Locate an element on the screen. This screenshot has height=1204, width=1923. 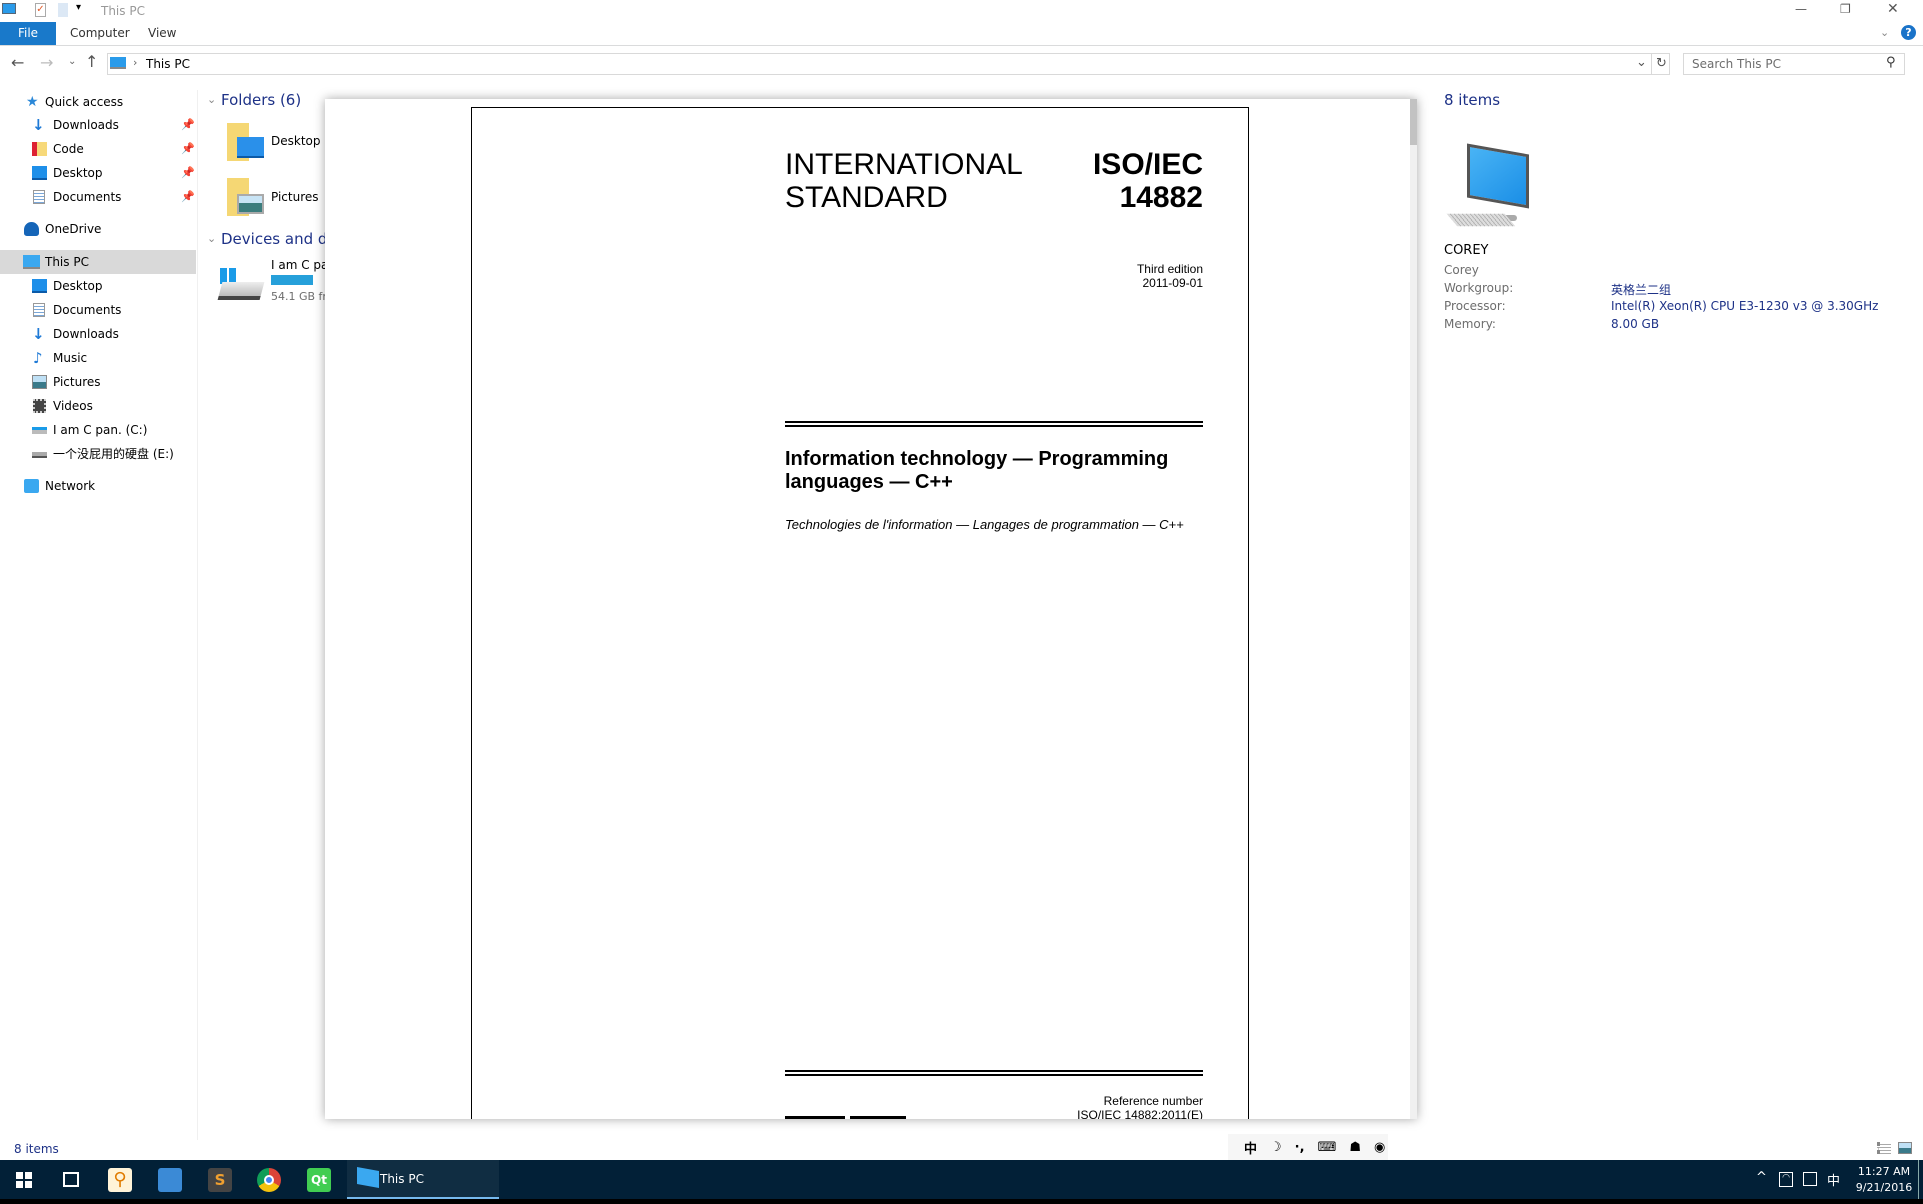
scrollbar-thumb is located at coordinates (1413, 122).